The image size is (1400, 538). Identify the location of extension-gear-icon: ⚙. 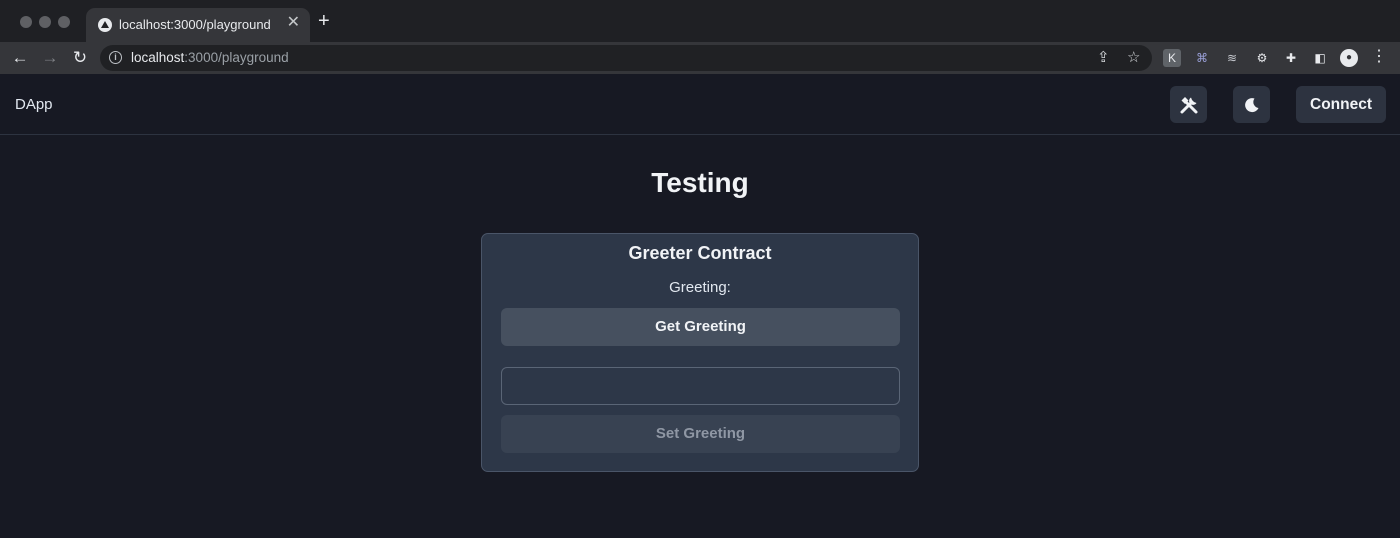
(1262, 58).